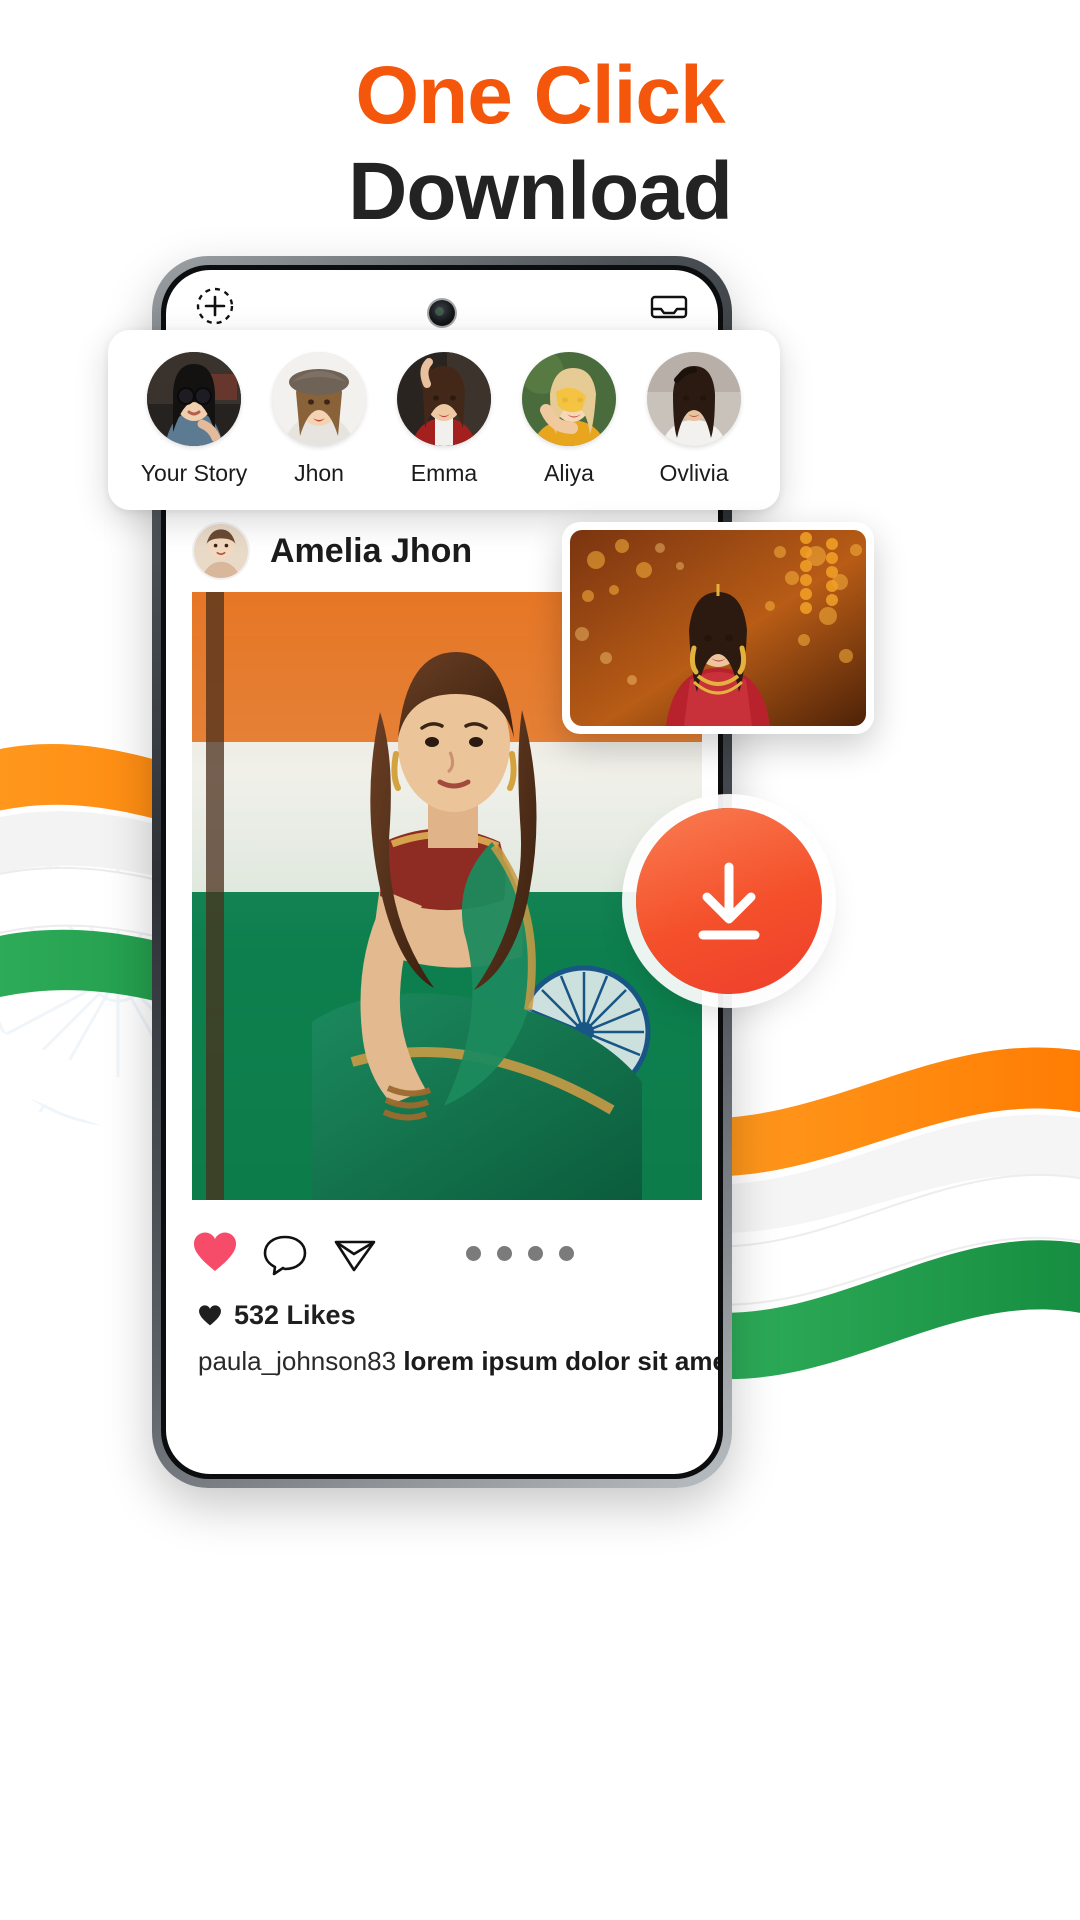  What do you see at coordinates (215, 306) in the screenshot?
I see `add-story-icon` at bounding box center [215, 306].